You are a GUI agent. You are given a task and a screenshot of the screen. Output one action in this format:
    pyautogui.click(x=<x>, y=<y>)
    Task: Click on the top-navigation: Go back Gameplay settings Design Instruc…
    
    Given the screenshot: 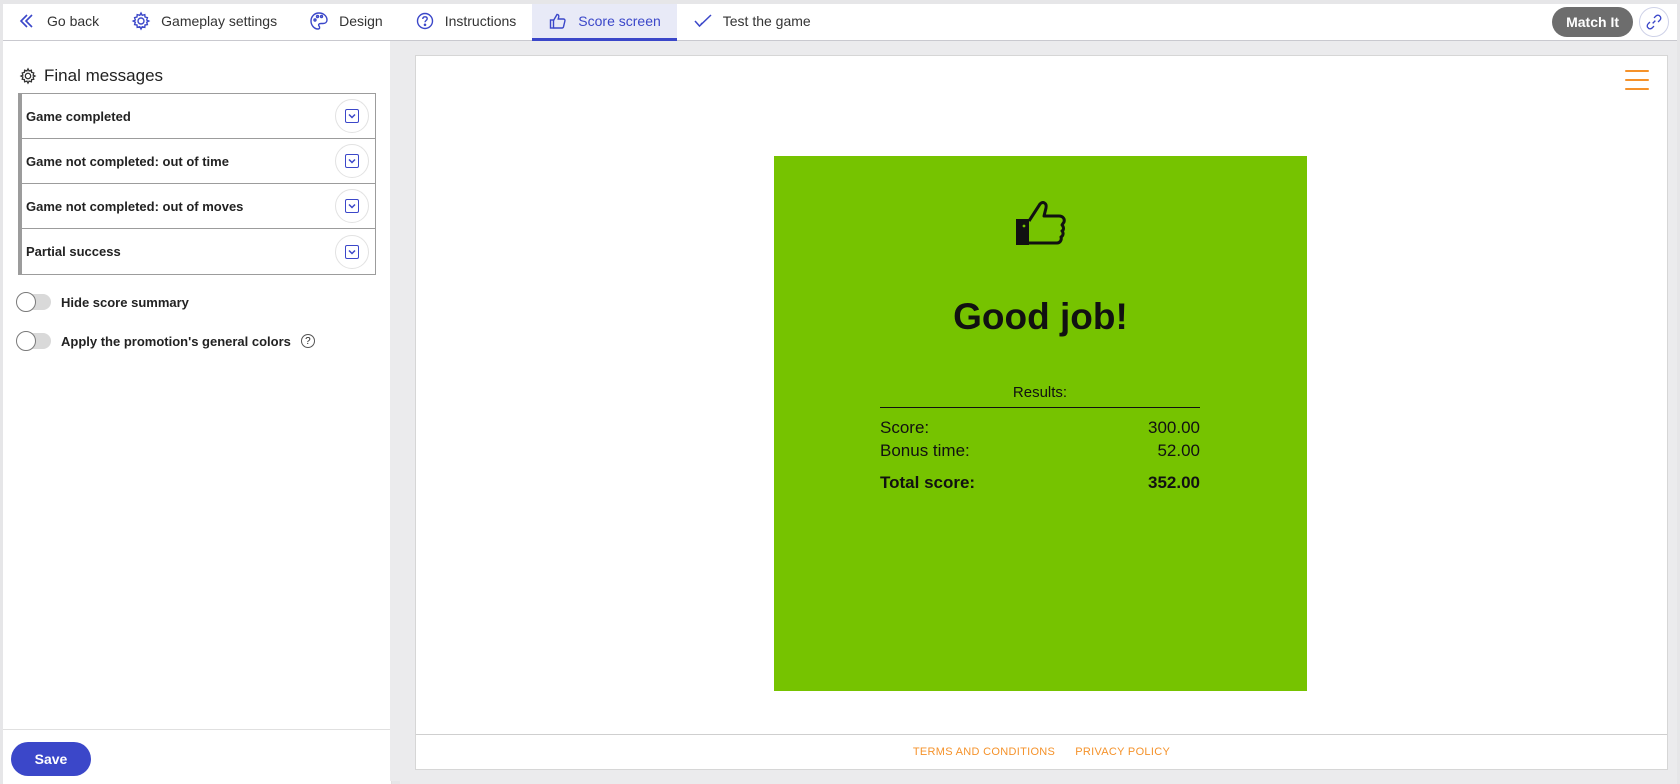 What is the action you would take?
    pyautogui.click(x=840, y=22)
    